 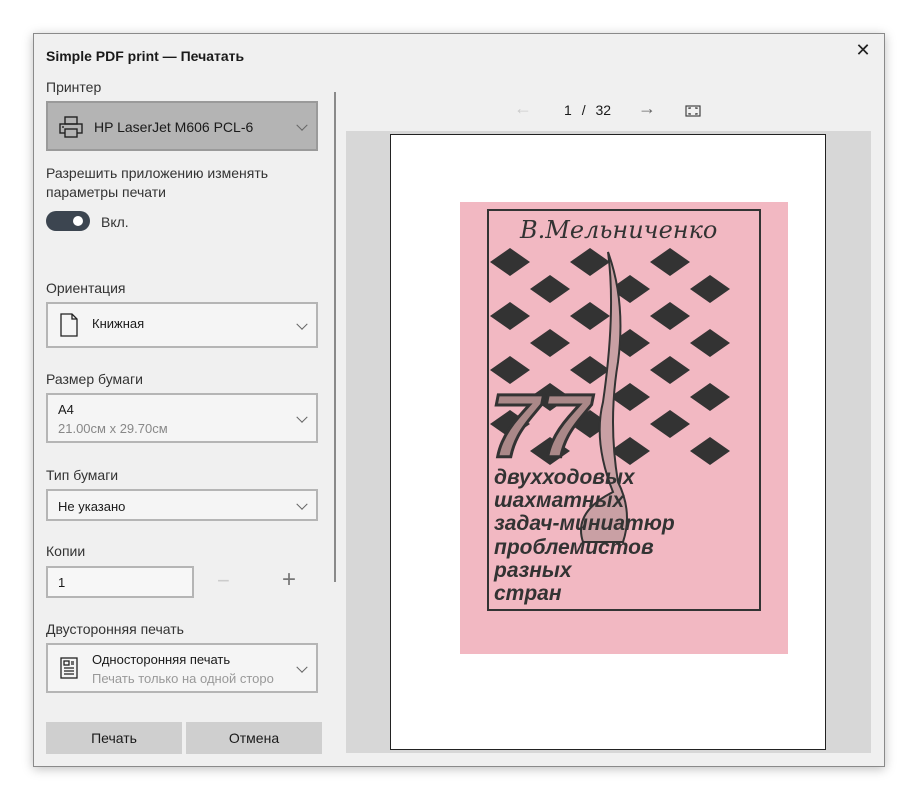 What do you see at coordinates (74, 87) in the screenshot?
I see `printer-label: Принтер` at bounding box center [74, 87].